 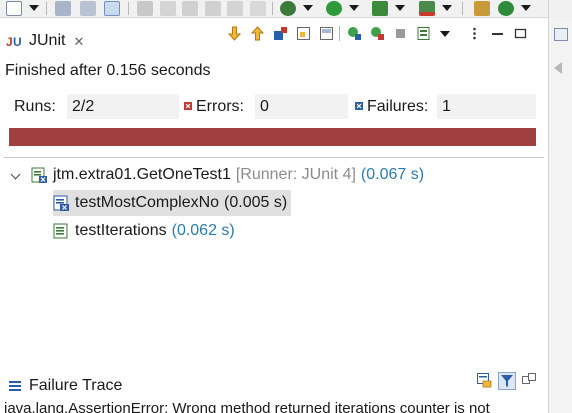 What do you see at coordinates (303, 33) in the screenshot?
I see `scroll-lock-icon` at bounding box center [303, 33].